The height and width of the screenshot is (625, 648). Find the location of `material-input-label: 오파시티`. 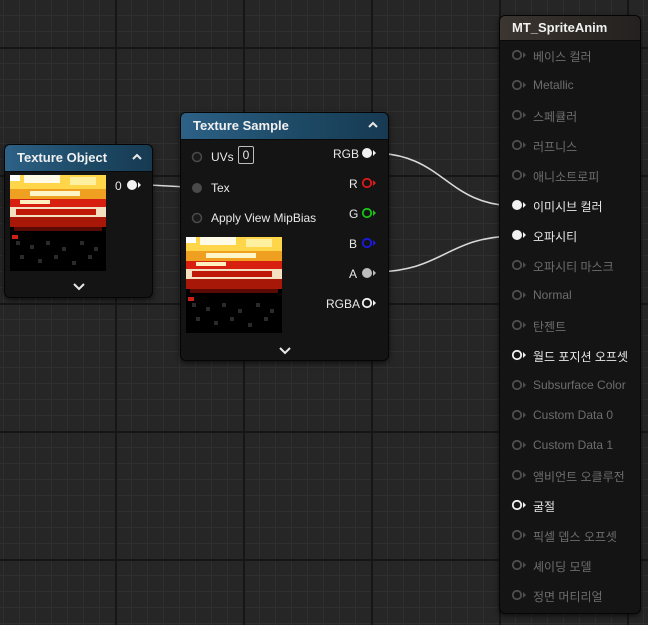

material-input-label: 오파시티 is located at coordinates (555, 237).